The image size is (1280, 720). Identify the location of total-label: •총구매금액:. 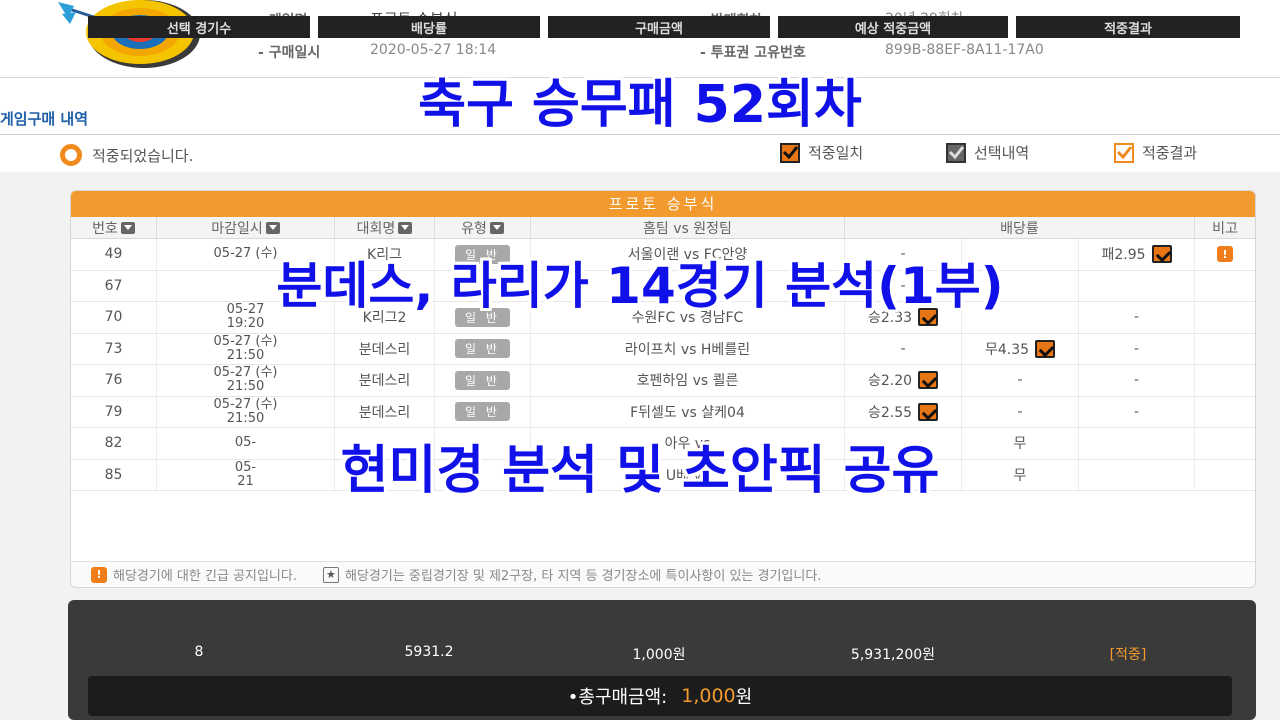
(617, 697).